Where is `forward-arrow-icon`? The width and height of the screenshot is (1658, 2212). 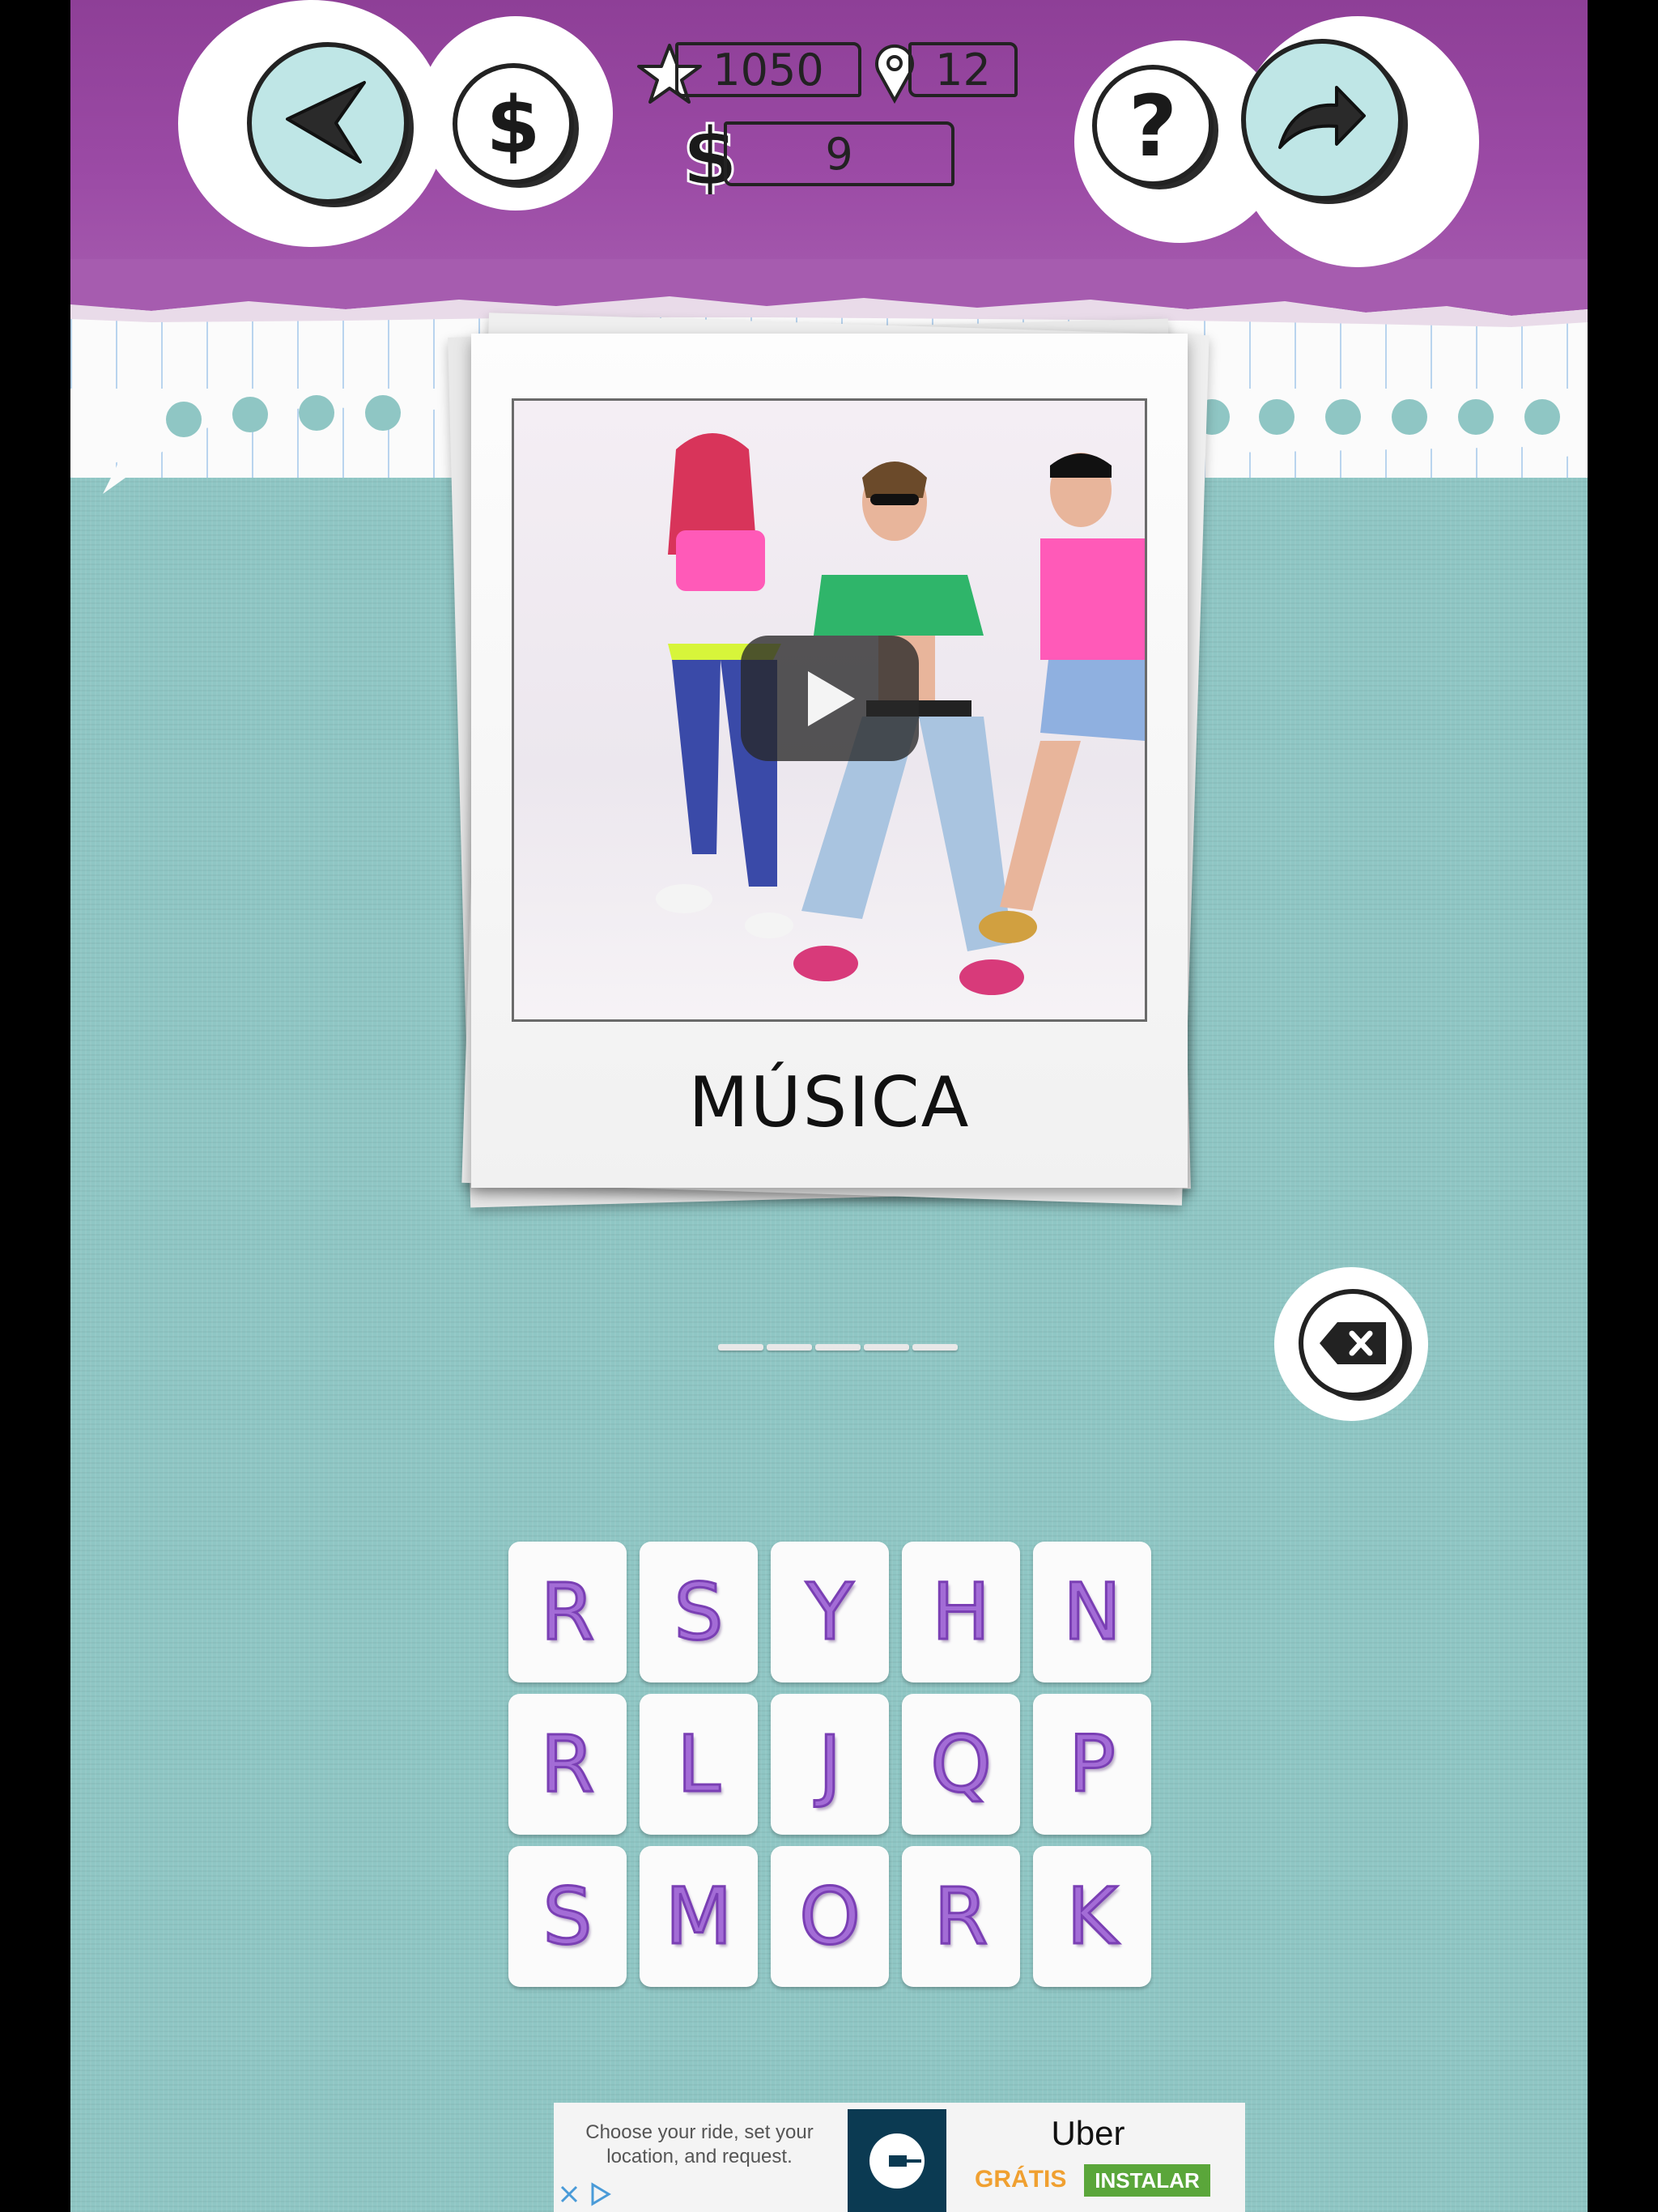 forward-arrow-icon is located at coordinates (1322, 118).